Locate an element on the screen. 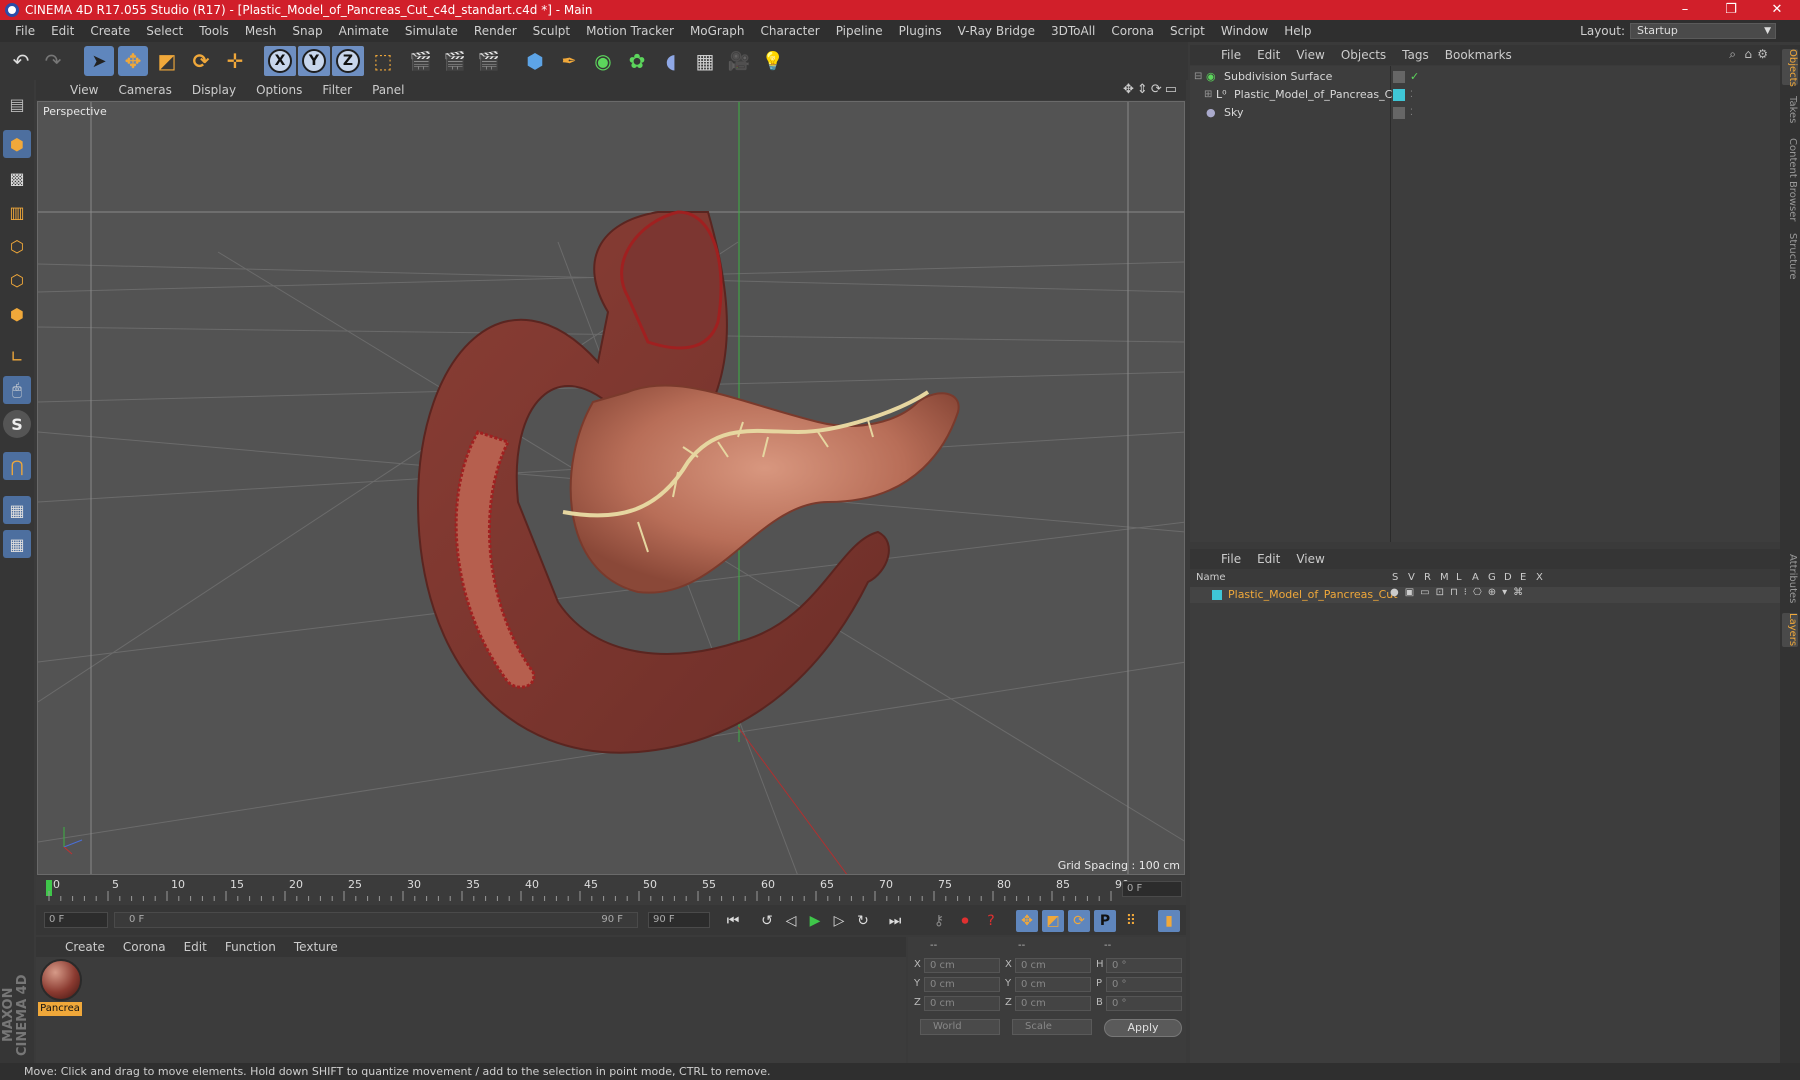 The width and height of the screenshot is (1800, 1080). material-menu-function: Function is located at coordinates (250, 947).